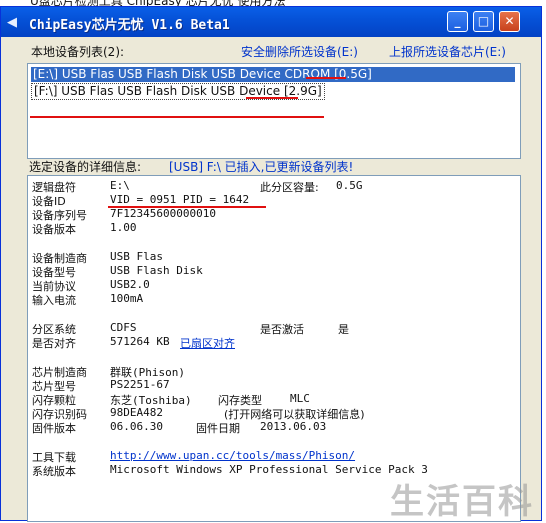  I want to click on partition-capacity-value: 0.5G, so click(349, 185).